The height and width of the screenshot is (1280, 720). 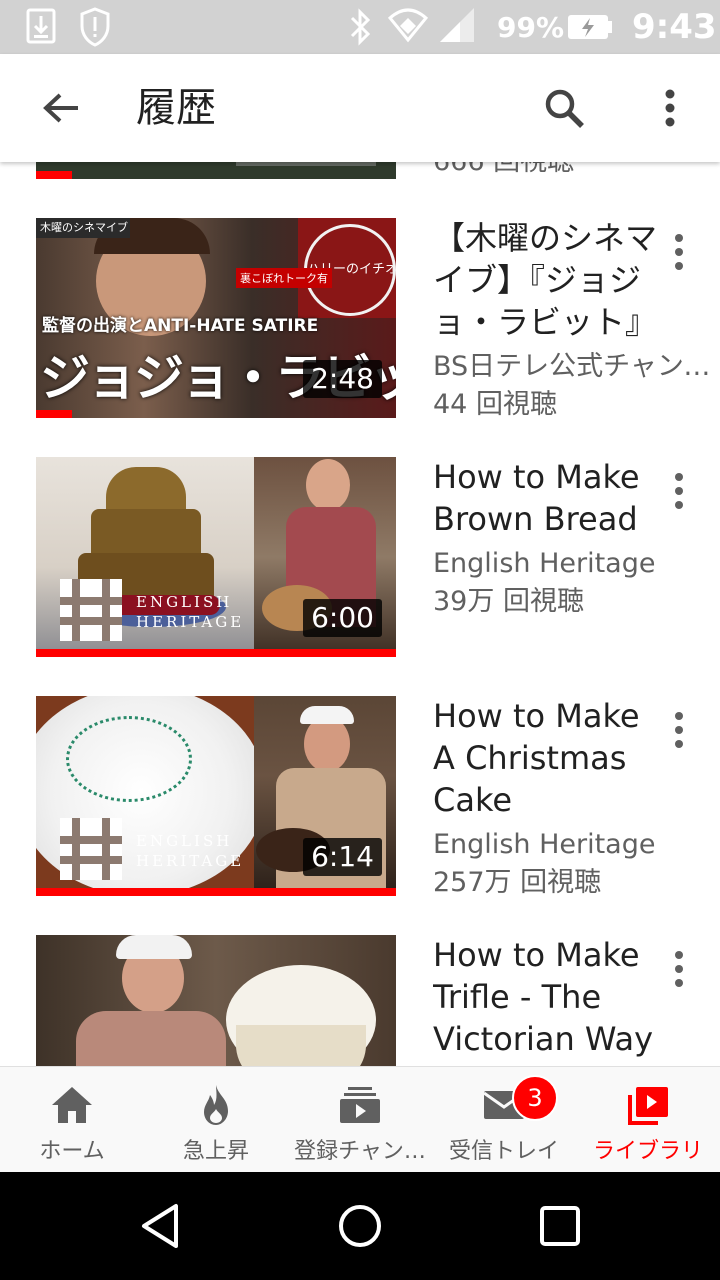 What do you see at coordinates (590, 27) in the screenshot?
I see `battery-charging-icon` at bounding box center [590, 27].